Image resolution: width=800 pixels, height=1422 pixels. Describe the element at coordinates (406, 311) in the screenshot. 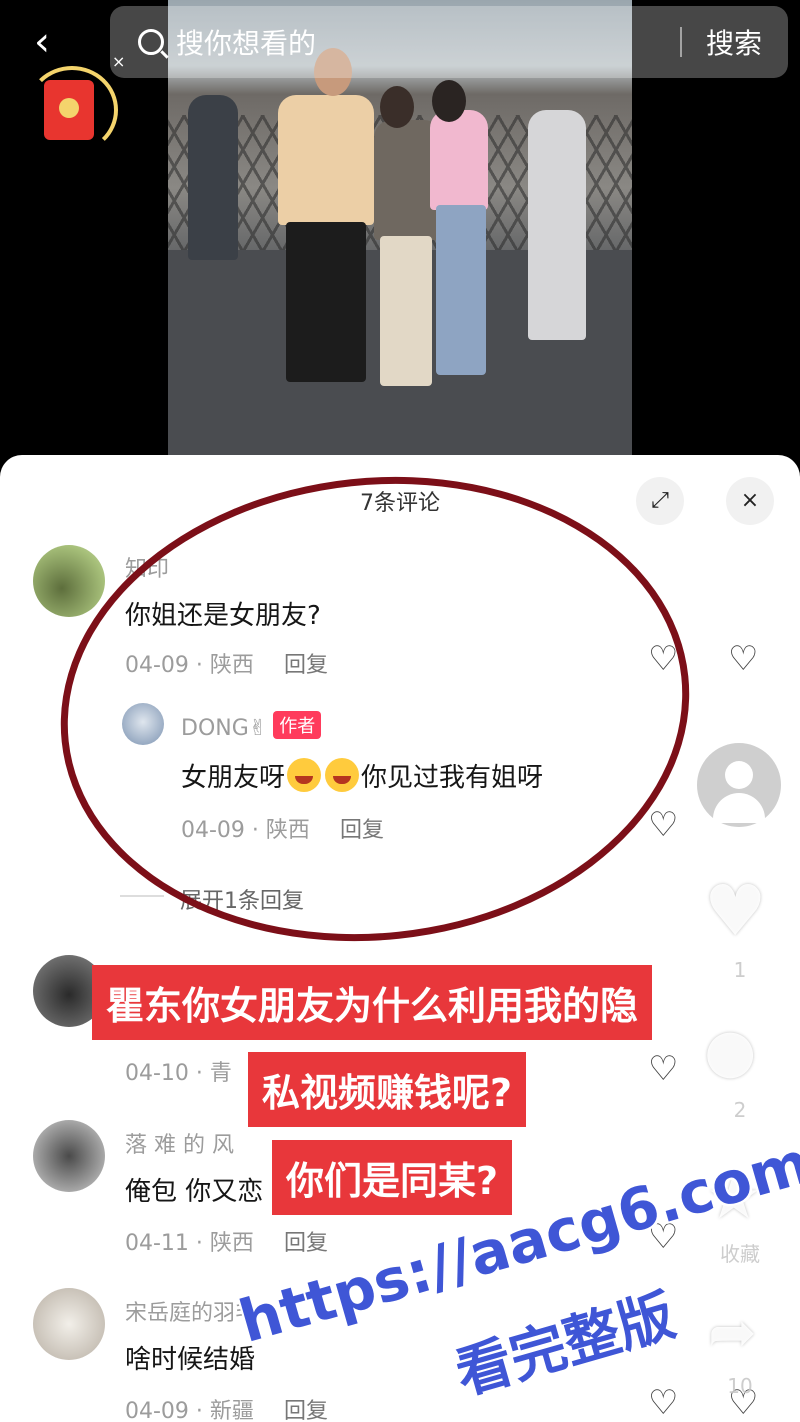

I see `person-woman-1-legs` at that location.